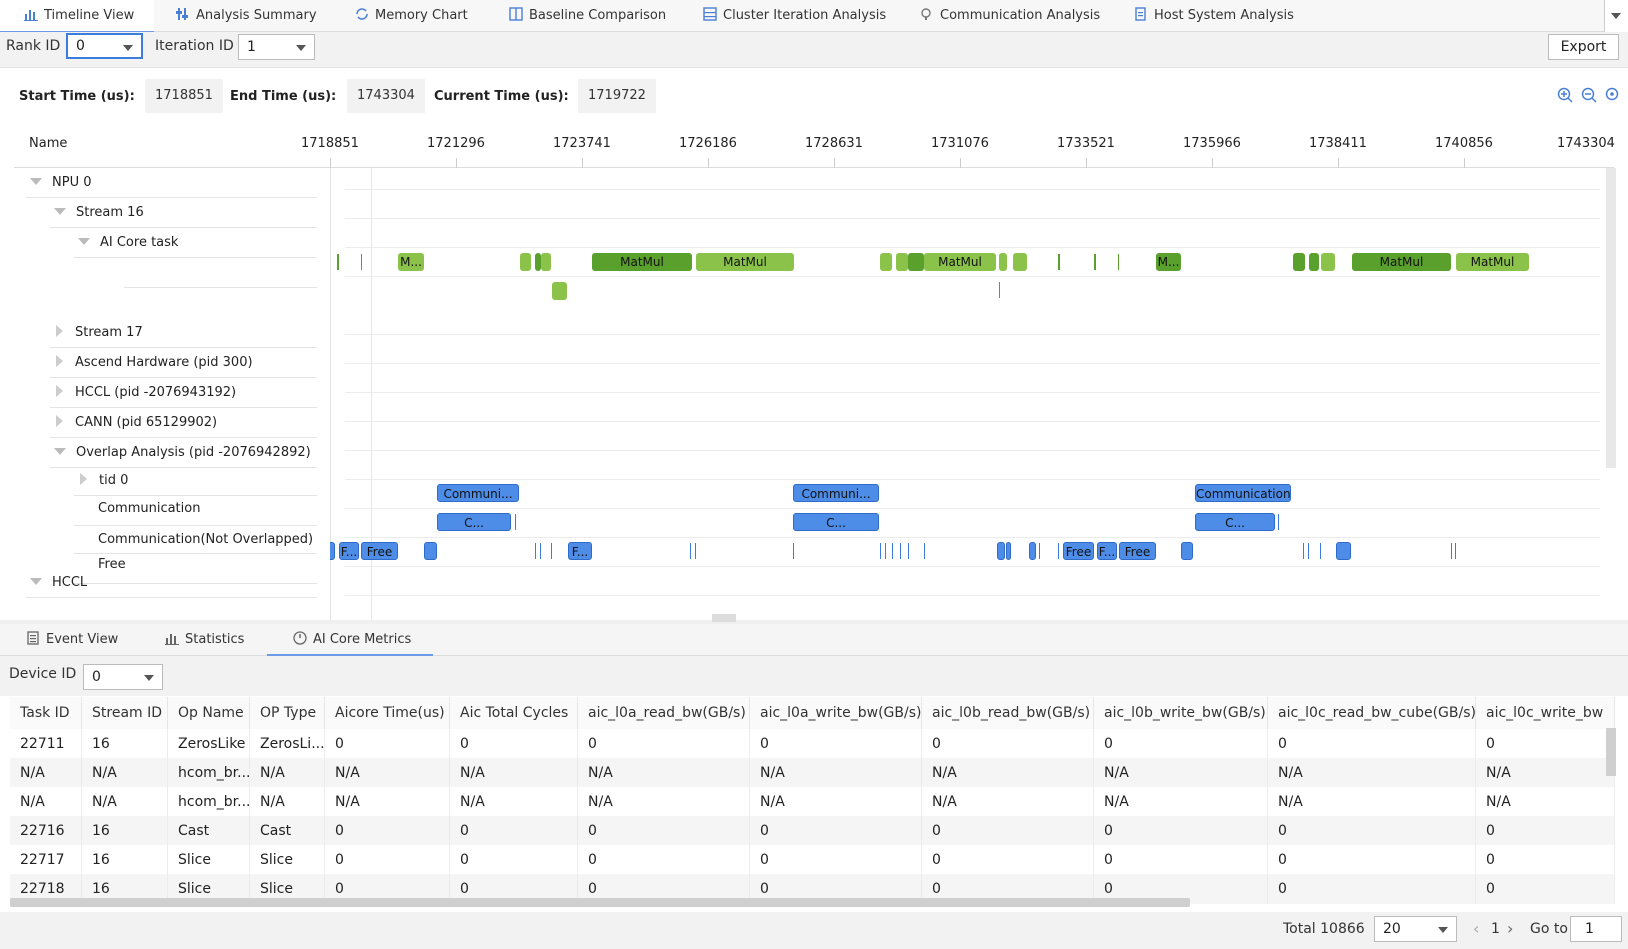  Describe the element at coordinates (165, 583) in the screenshot. I see `tree-node-hccl: HCCL` at that location.